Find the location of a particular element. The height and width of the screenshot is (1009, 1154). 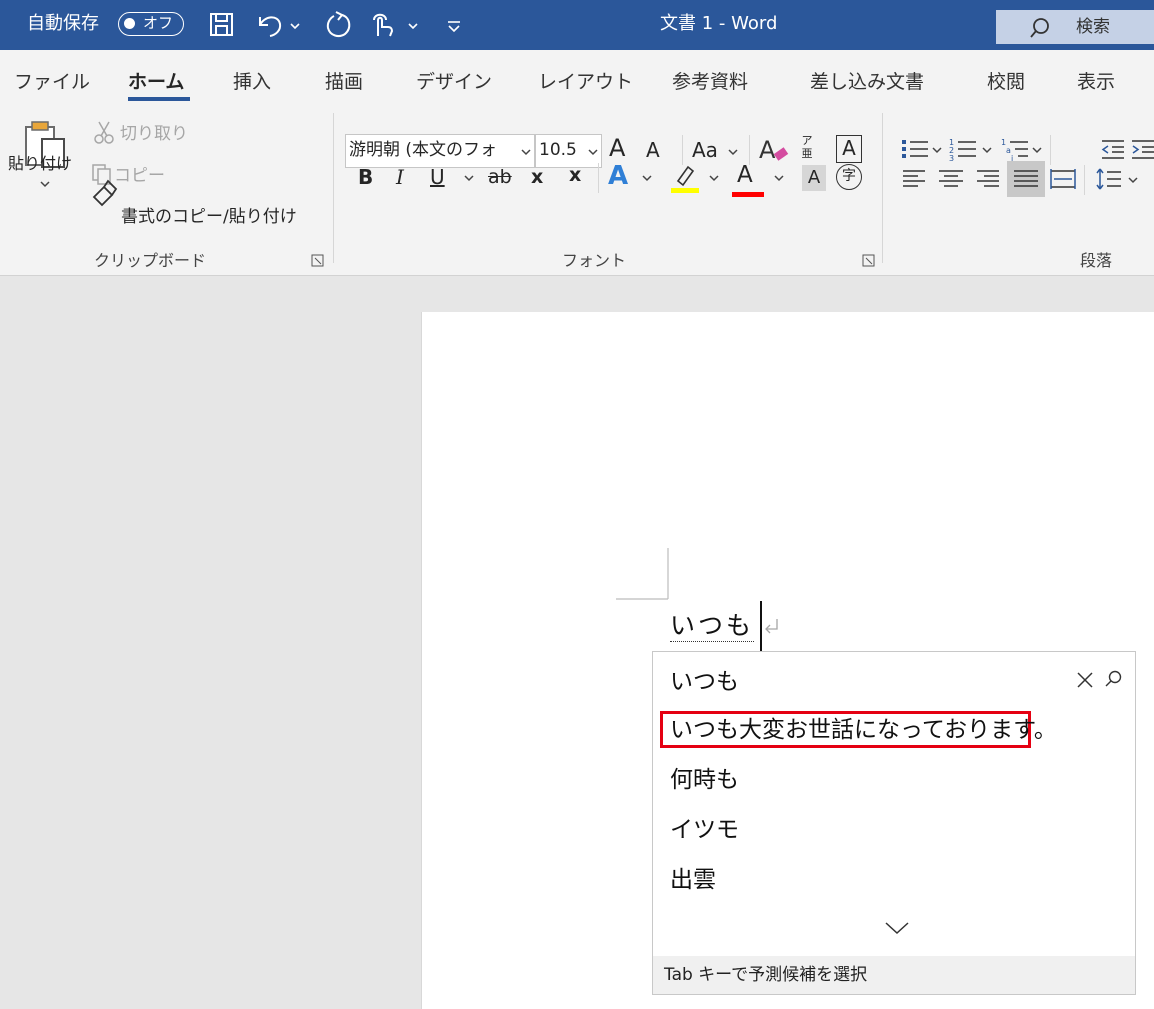

paragraph-group-label: 段落 is located at coordinates (1096, 260).